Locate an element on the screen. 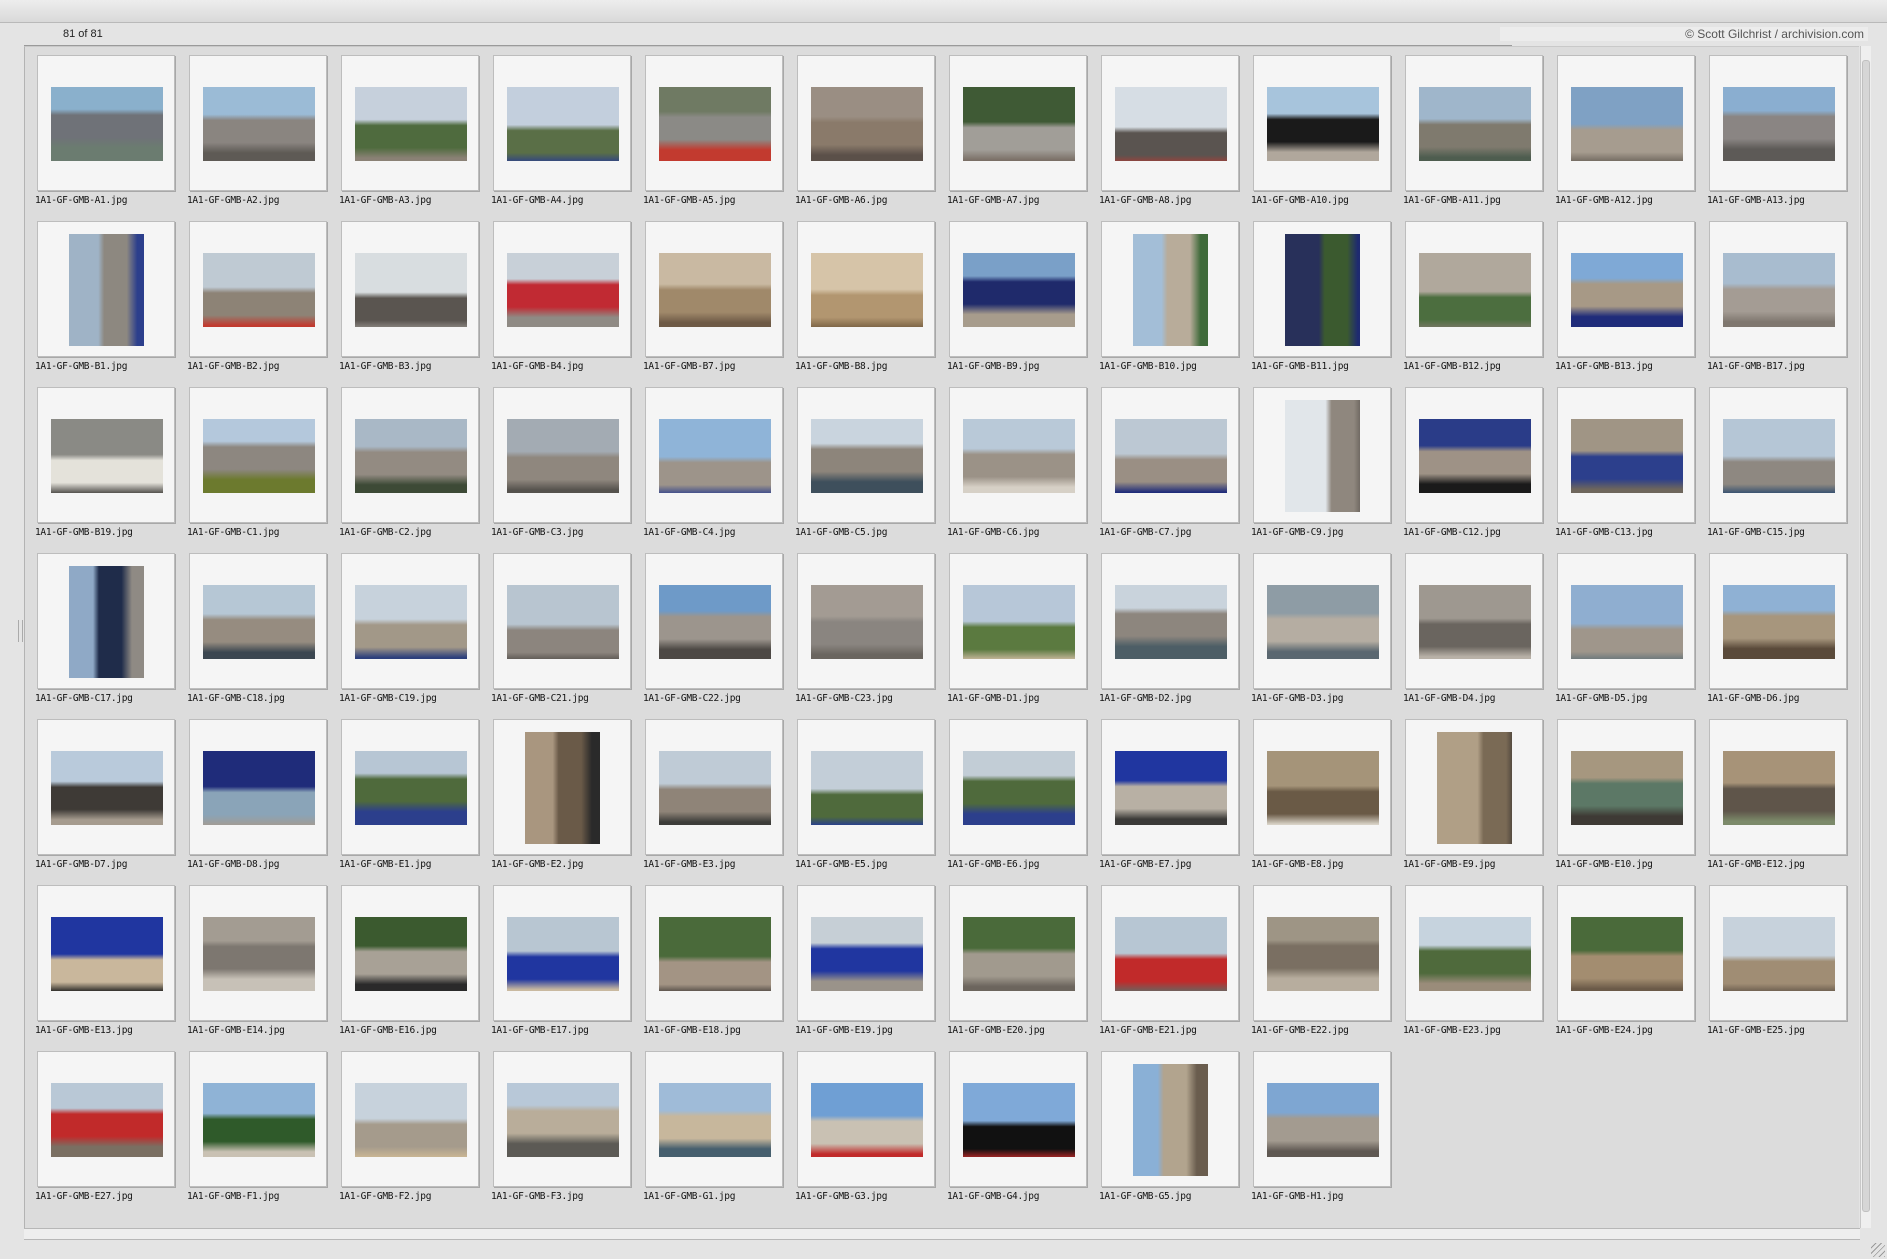  thumbnail-item: 1A1-GF-GMB-E16.jpg is located at coordinates (413, 966).